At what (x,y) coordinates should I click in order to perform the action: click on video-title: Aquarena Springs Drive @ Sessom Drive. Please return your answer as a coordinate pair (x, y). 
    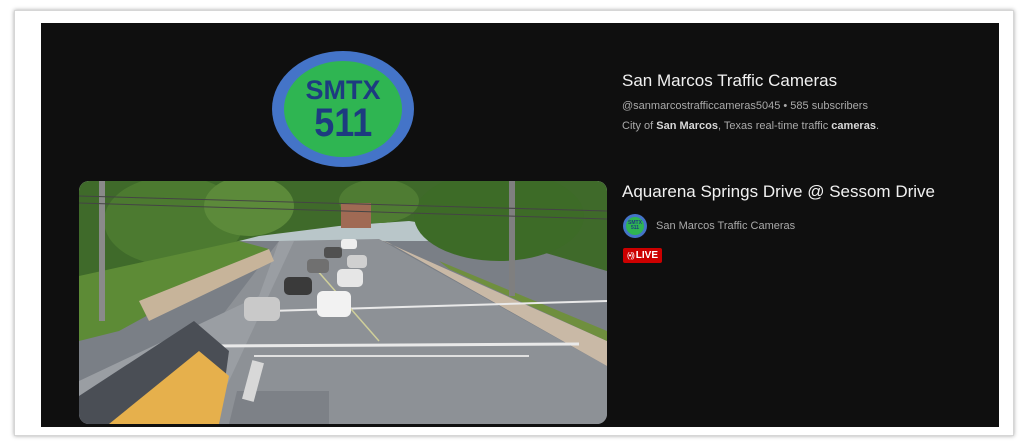
    Looking at the image, I should click on (778, 192).